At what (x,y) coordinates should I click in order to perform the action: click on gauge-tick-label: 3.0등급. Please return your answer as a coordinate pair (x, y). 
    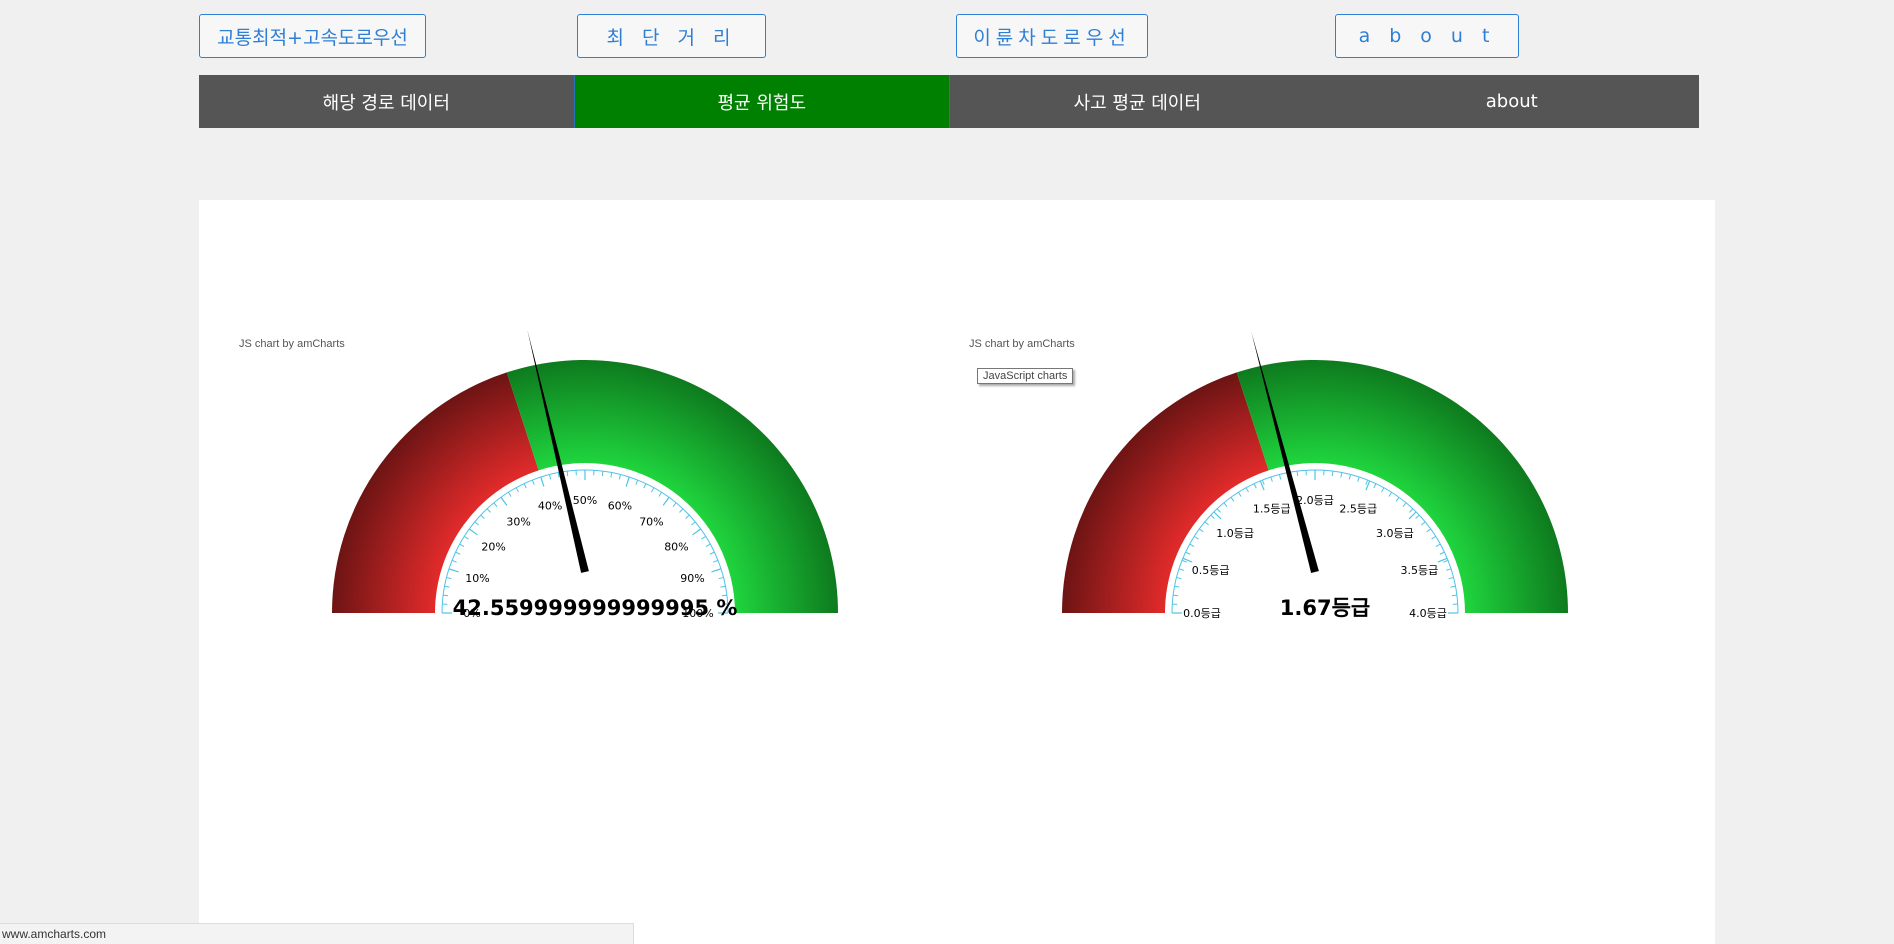
    Looking at the image, I should click on (1395, 533).